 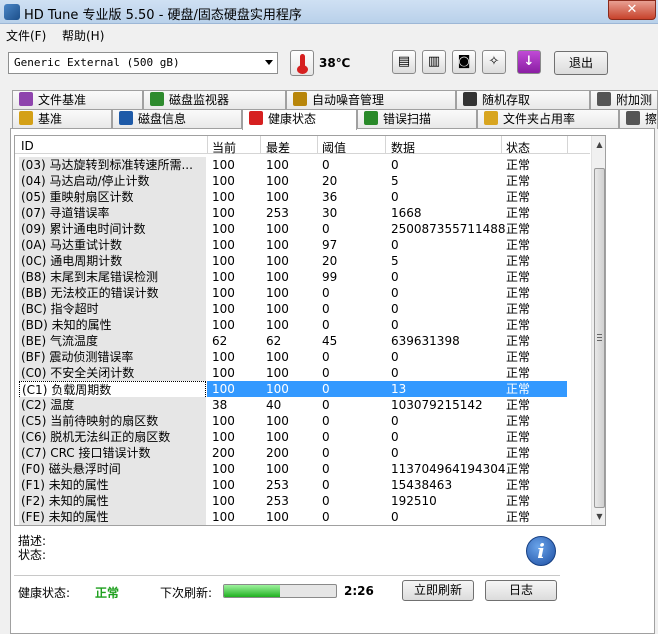 I want to click on menu-file: 文件(F), so click(x=26, y=35).